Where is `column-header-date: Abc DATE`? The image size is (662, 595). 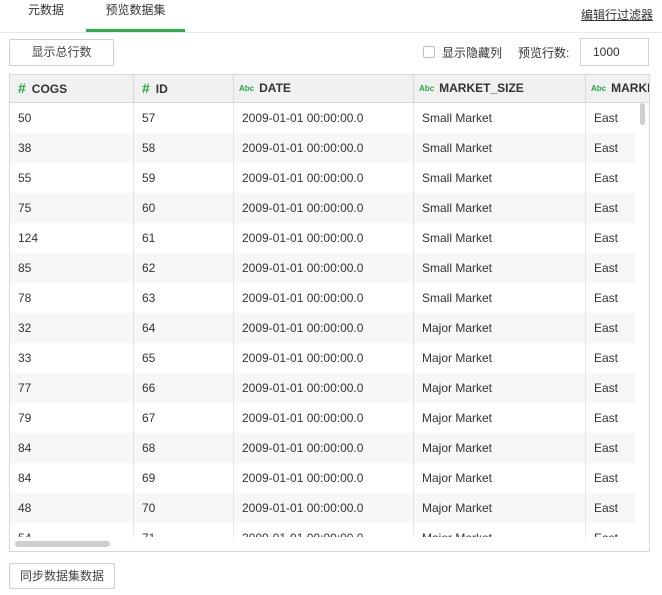
column-header-date: Abc DATE is located at coordinates (324, 88).